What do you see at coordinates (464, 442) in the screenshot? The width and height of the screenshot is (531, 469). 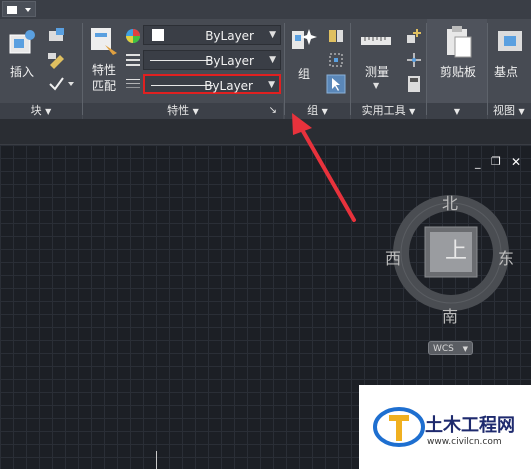 I see `watermark-url: www.civilcn.com` at bounding box center [464, 442].